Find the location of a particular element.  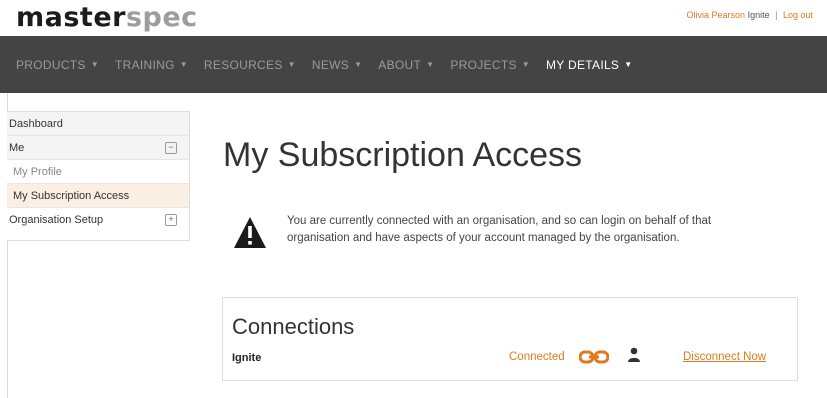

sidebar-item-my-profile: My Profile is located at coordinates (98, 172).